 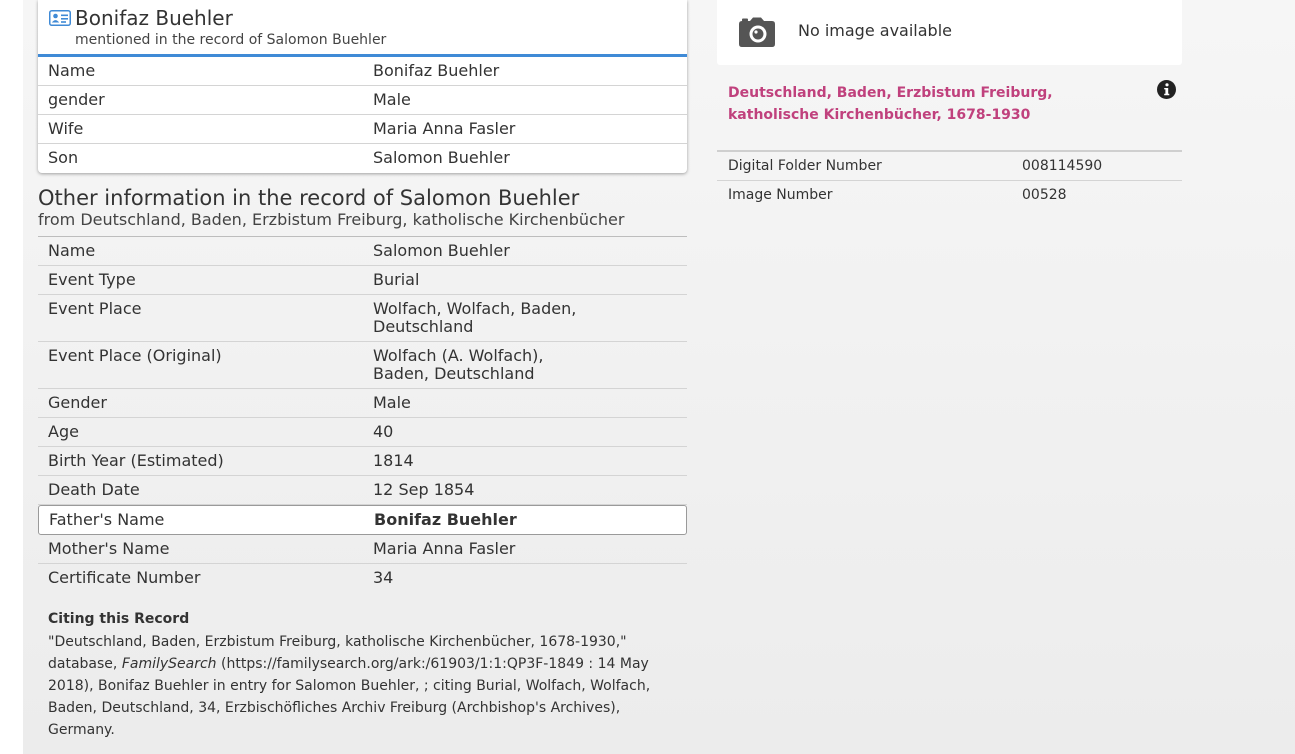 What do you see at coordinates (805, 166) in the screenshot?
I see `row-label: Digital Folder Number` at bounding box center [805, 166].